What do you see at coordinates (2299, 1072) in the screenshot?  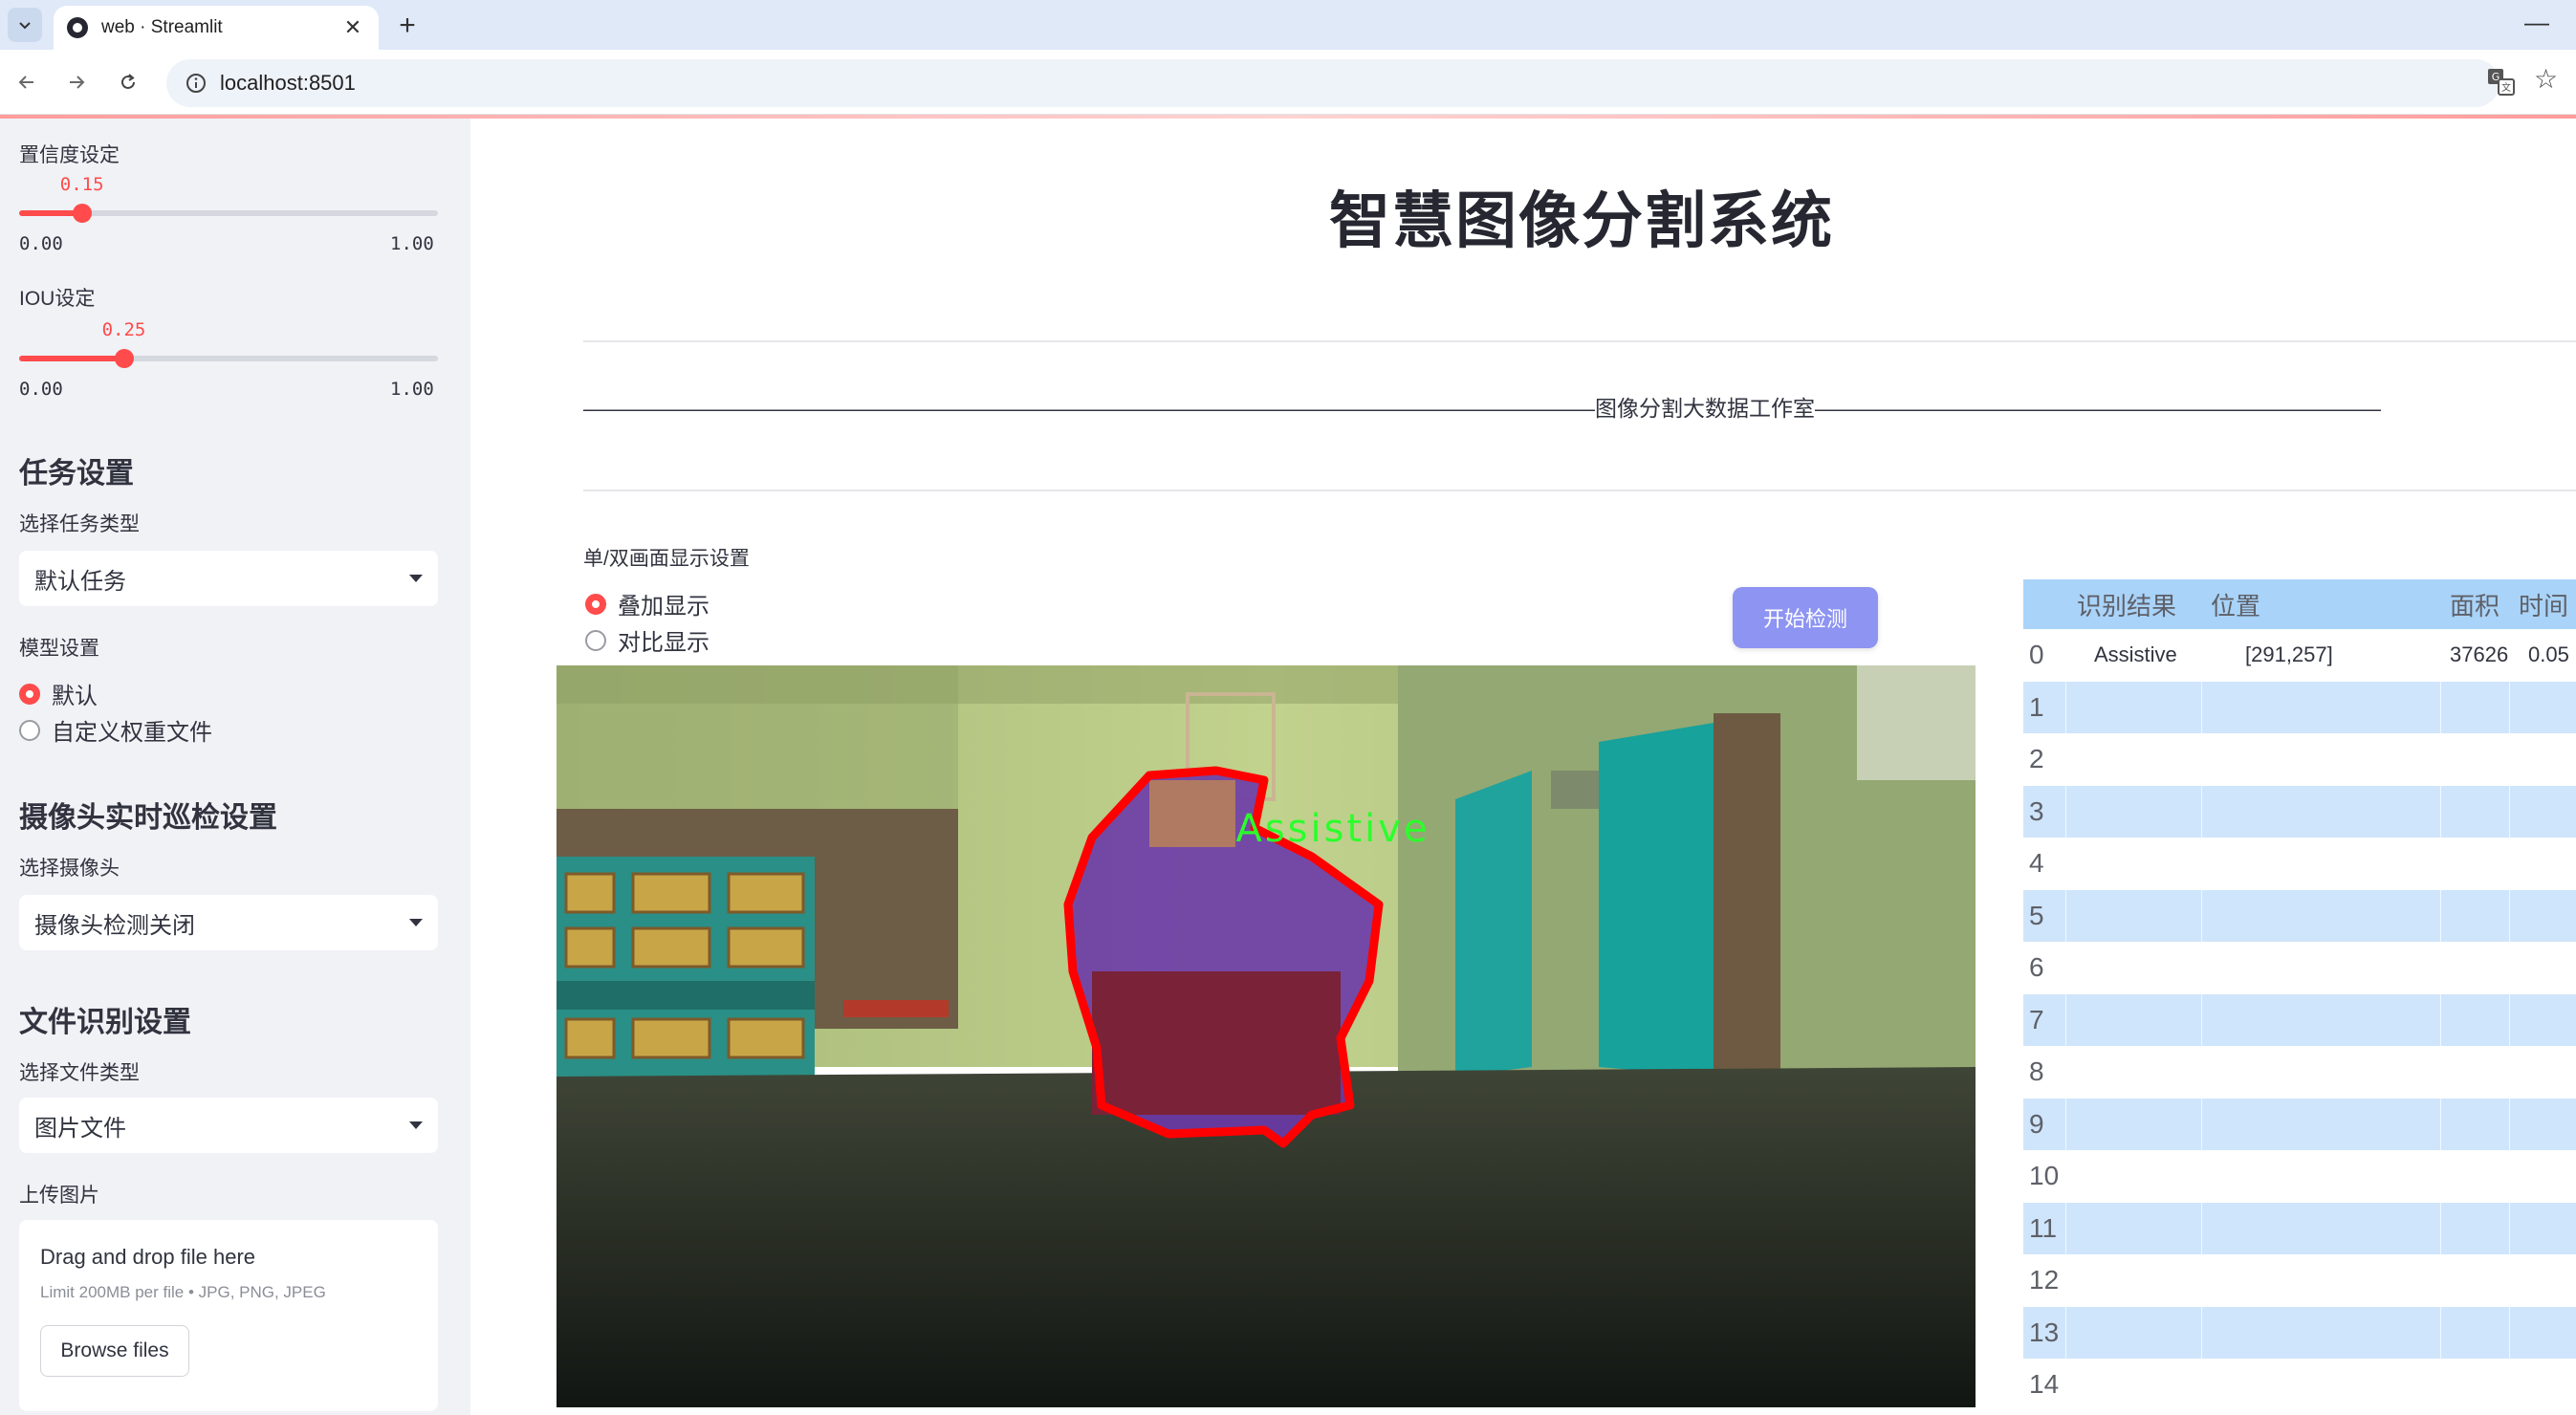 I see `table-row: 8` at bounding box center [2299, 1072].